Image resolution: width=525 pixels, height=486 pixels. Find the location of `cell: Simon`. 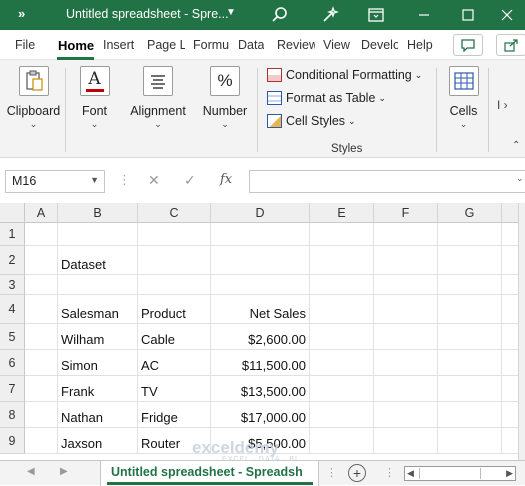

cell: Simon is located at coordinates (98, 363).